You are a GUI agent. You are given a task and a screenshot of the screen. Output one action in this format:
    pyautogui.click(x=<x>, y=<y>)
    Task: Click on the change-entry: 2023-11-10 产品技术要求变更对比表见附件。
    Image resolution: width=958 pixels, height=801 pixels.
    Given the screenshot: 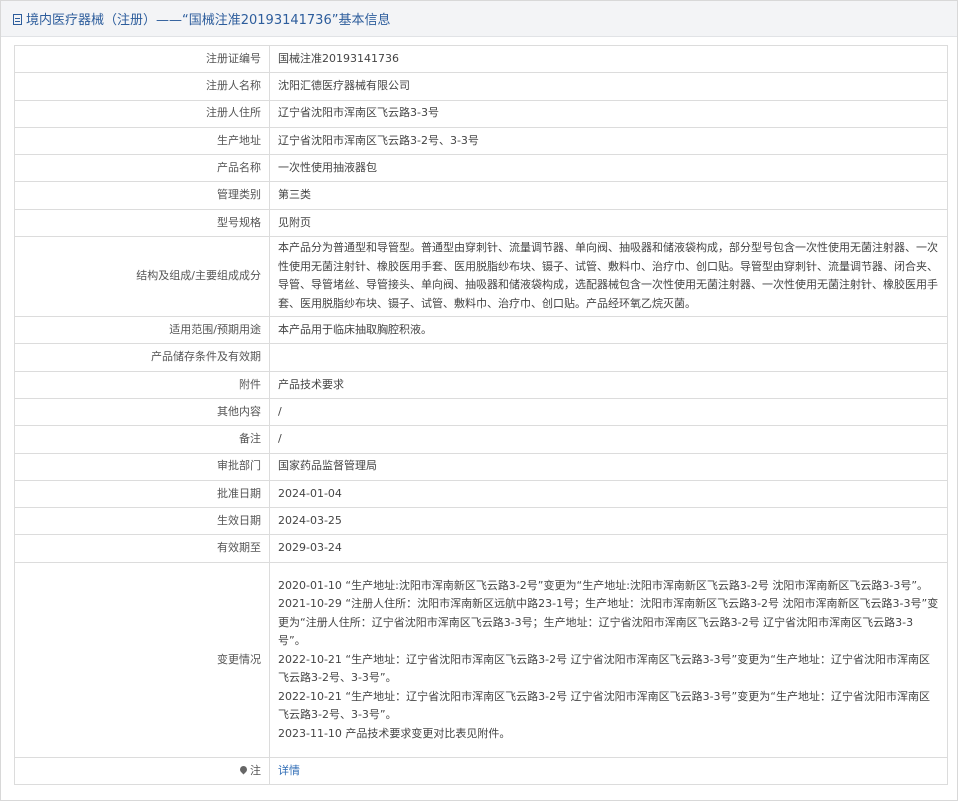 What is the action you would take?
    pyautogui.click(x=394, y=733)
    